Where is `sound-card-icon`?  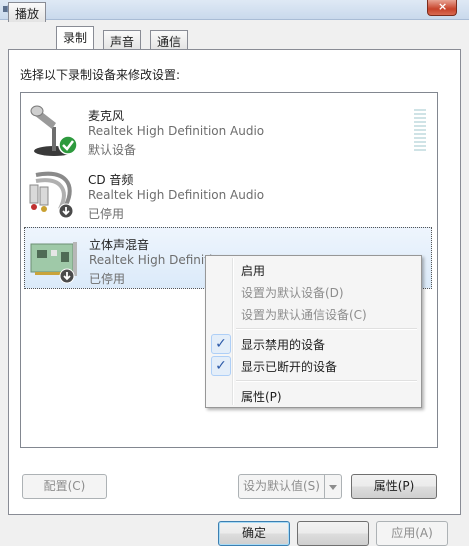
sound-card-icon is located at coordinates (53, 259).